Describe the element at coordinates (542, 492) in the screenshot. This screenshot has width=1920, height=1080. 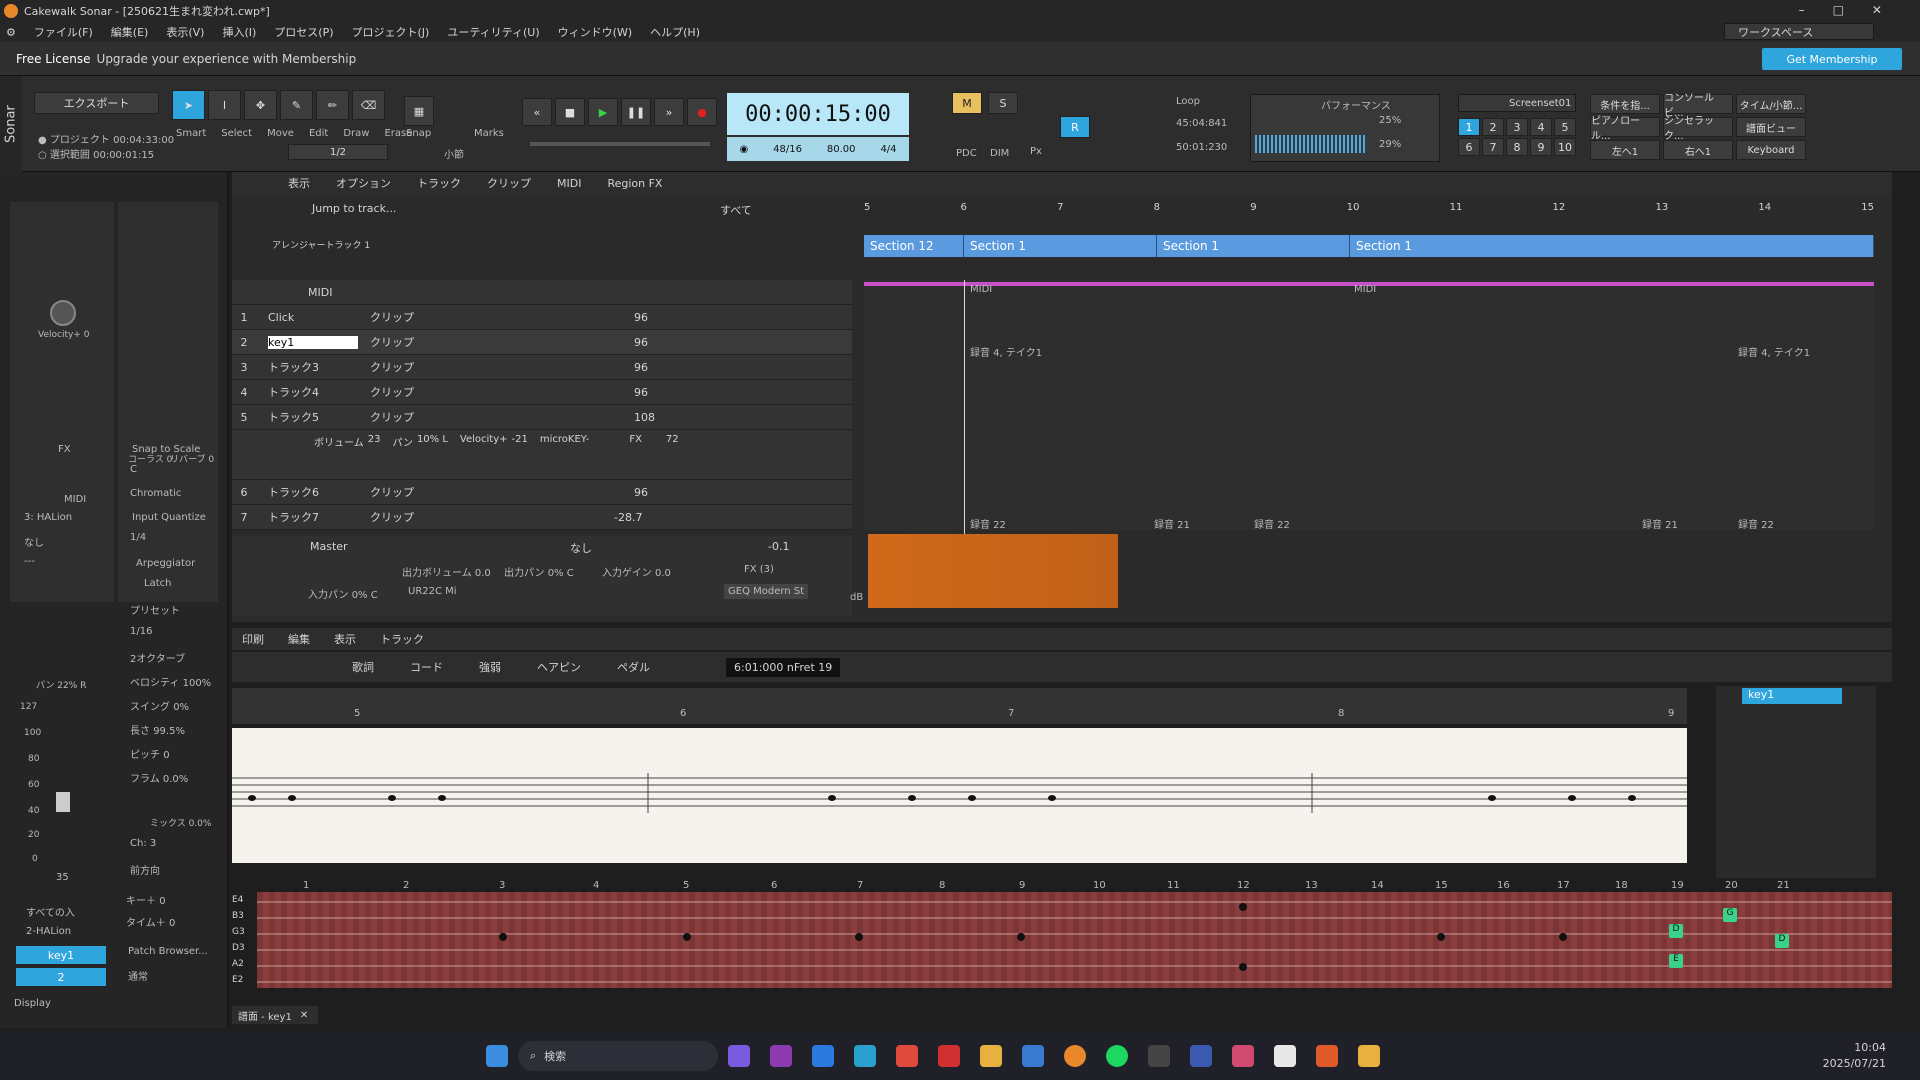
I see `track-6: 6 トラック6 クリップ 96` at that location.